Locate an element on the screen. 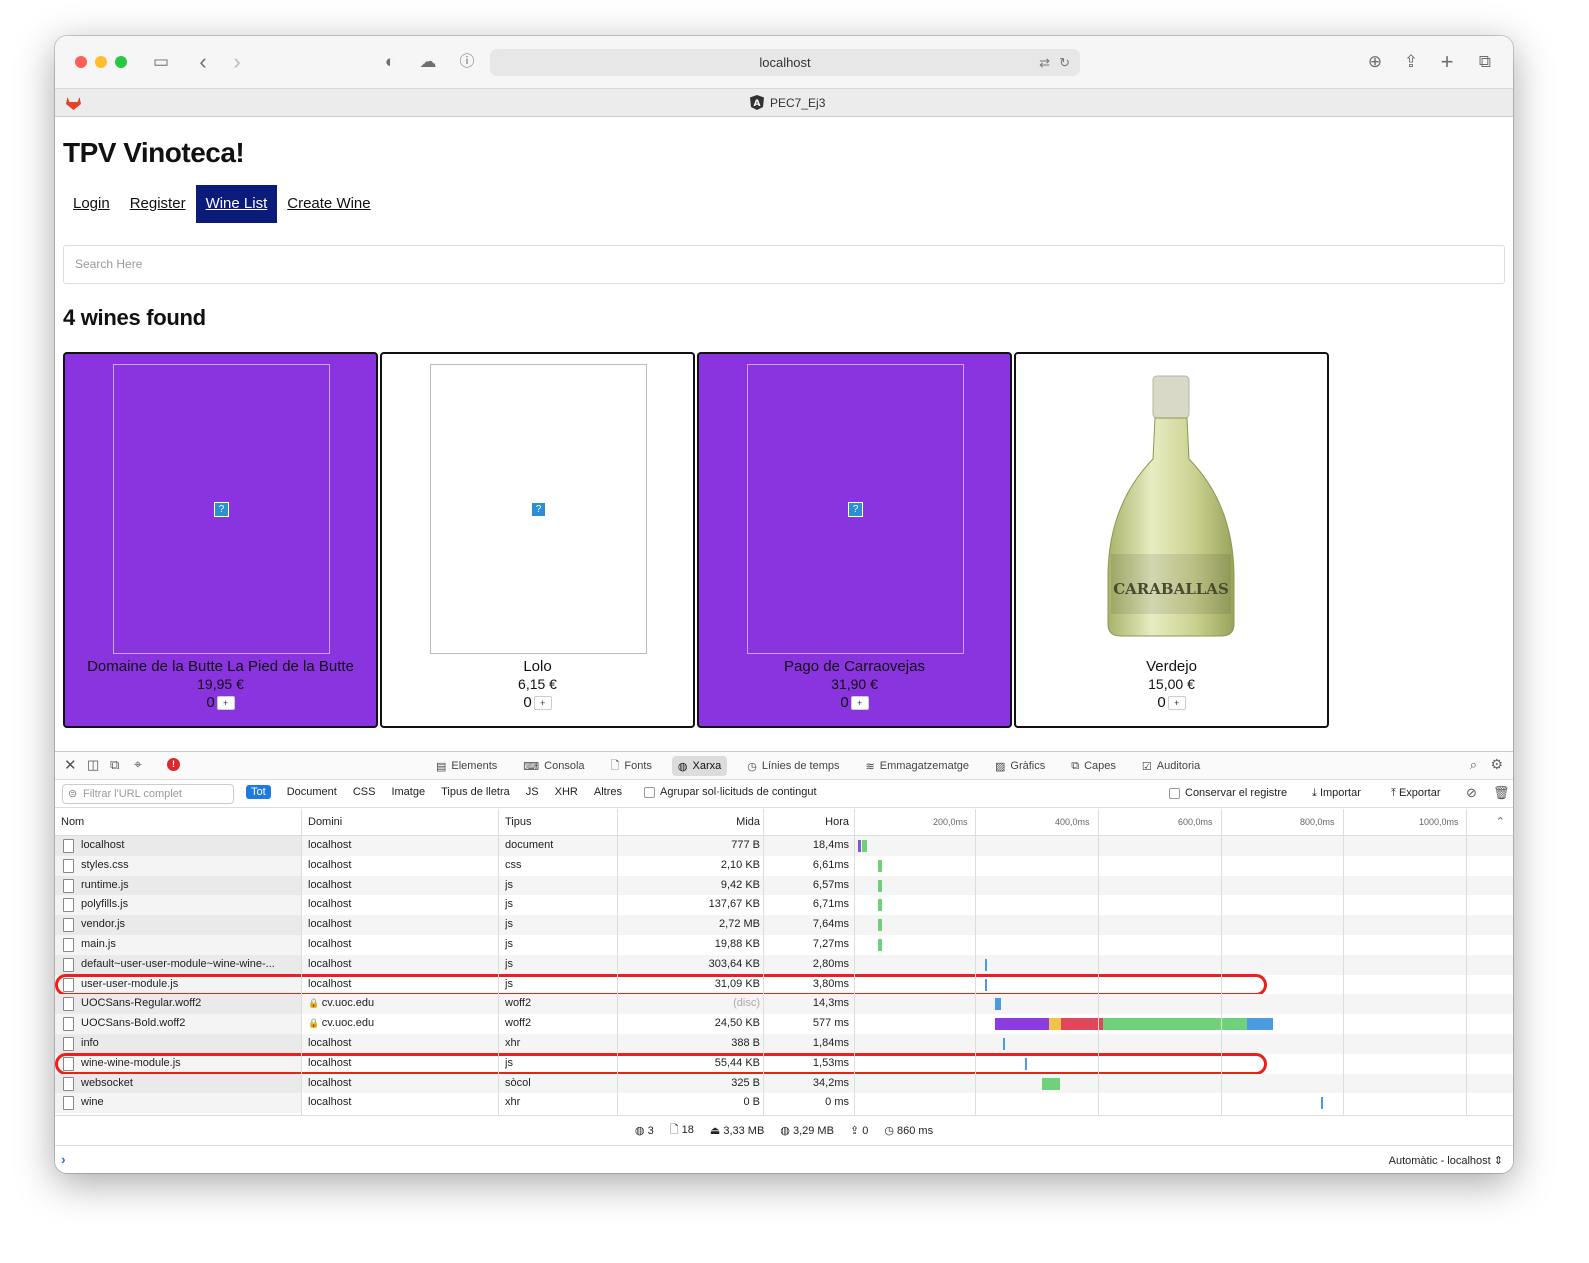 The width and height of the screenshot is (1589, 1263). collapse-icon: ⌃ is located at coordinates (1500, 822).